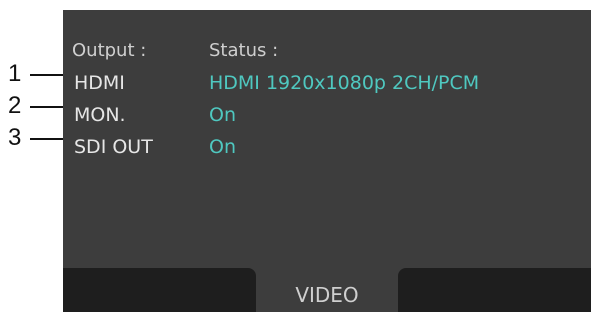  I want to click on callout-number: 3, so click(15, 137).